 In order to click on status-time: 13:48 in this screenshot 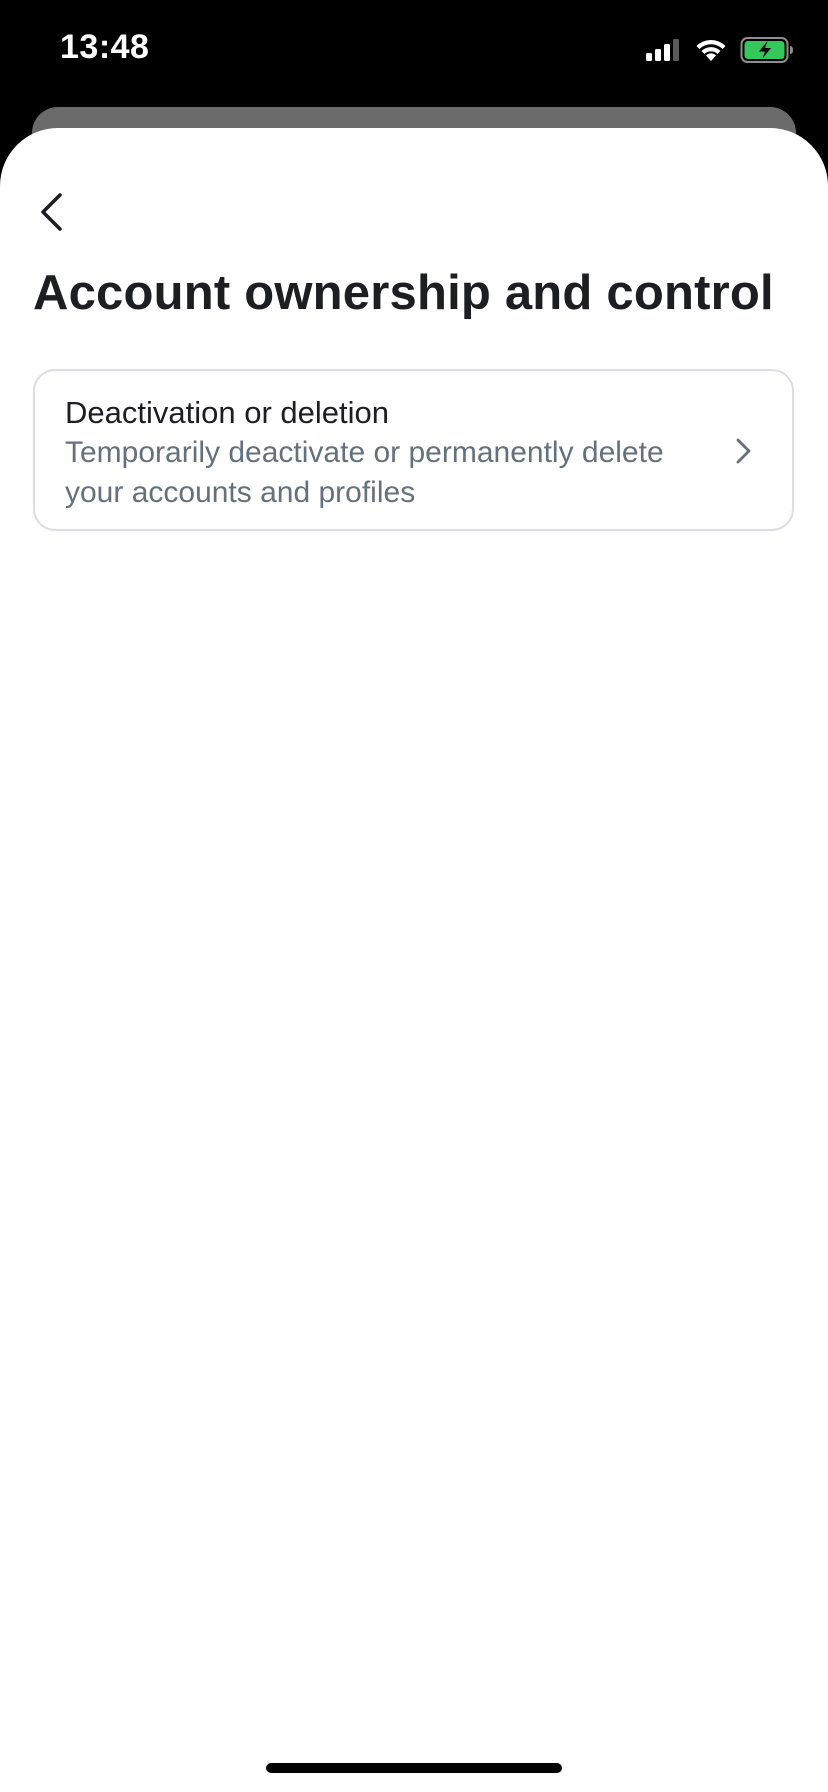, I will do `click(105, 47)`.